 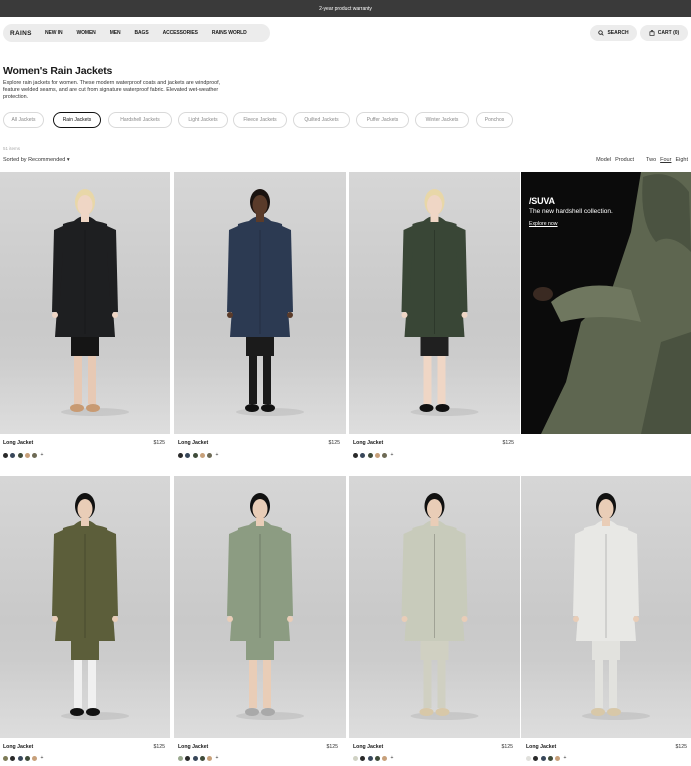 I want to click on view-toggle: Model Product Two Four Eight, so click(x=642, y=160).